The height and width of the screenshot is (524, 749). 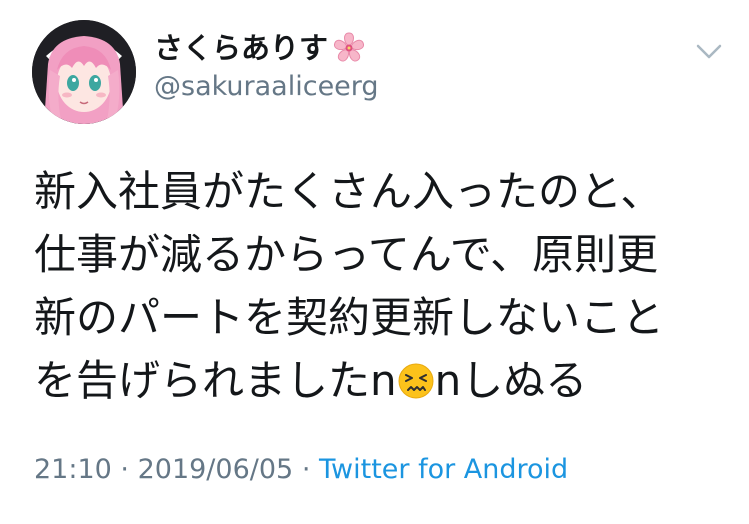 I want to click on chevron-down-icon, so click(x=709, y=51).